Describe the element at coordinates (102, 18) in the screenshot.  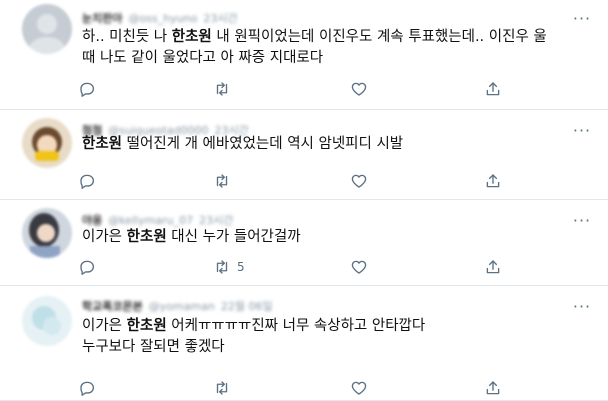
I see `author-name: 눈치판아` at that location.